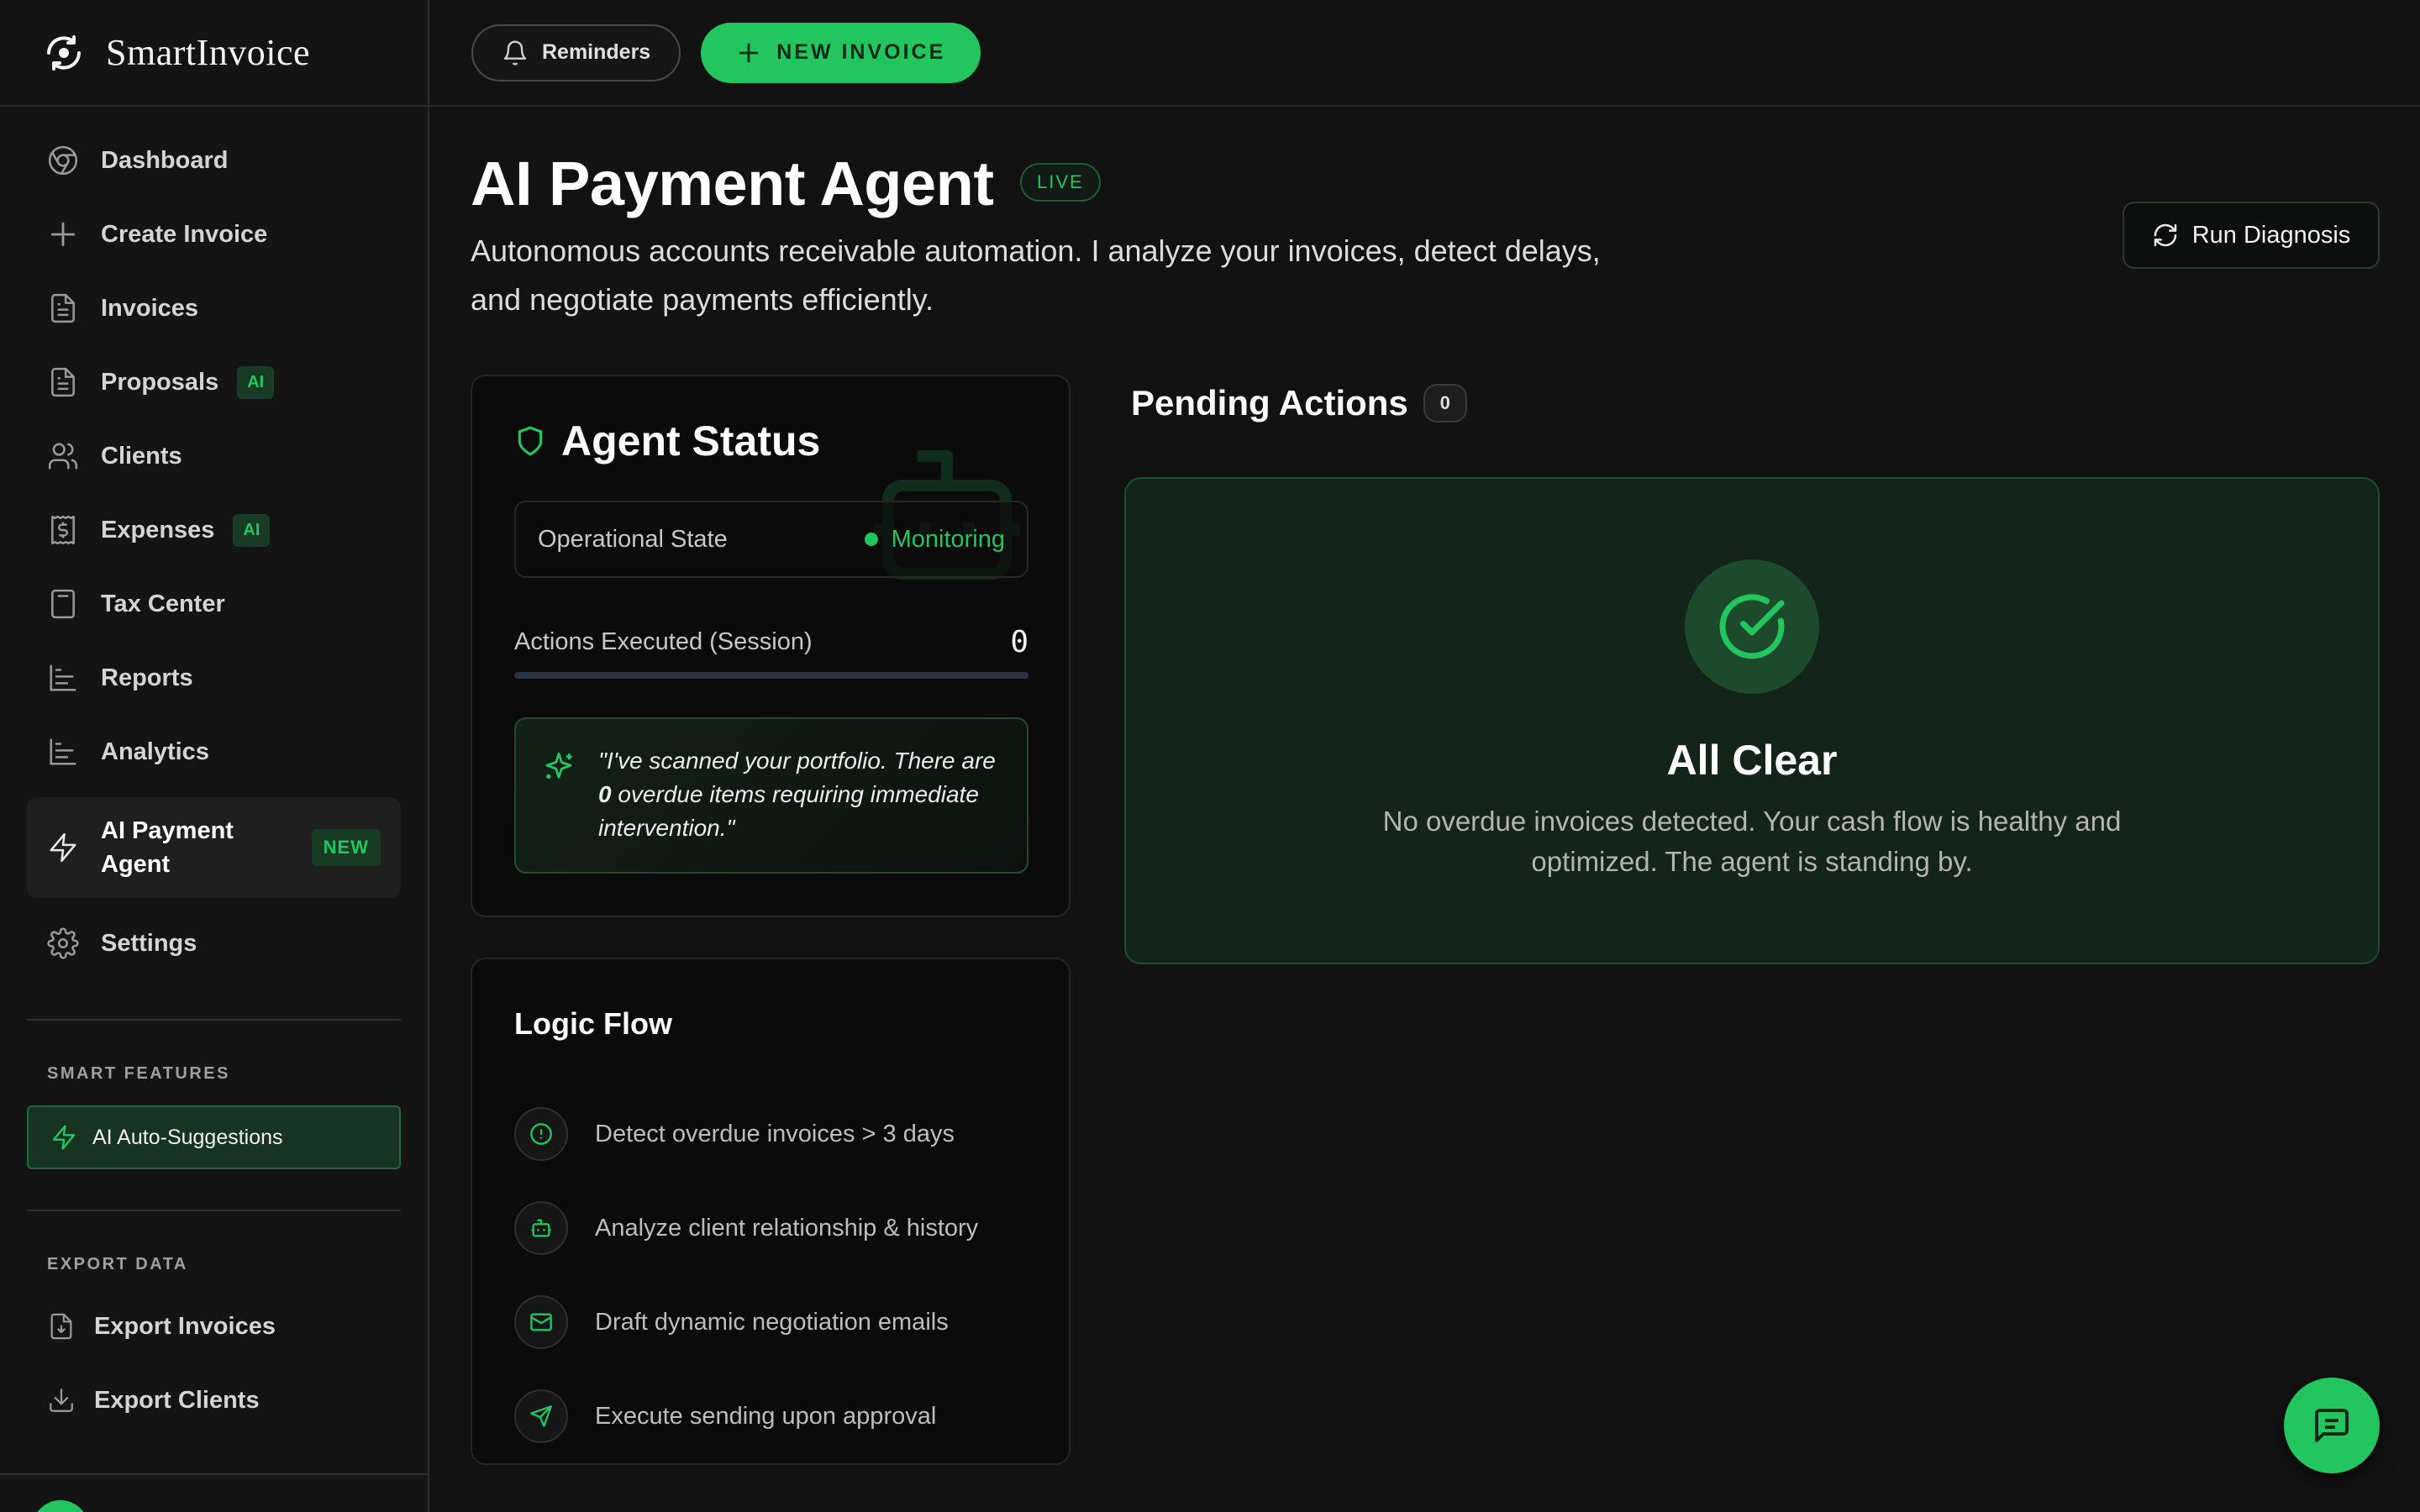 This screenshot has width=2420, height=1512. Describe the element at coordinates (787, 1228) in the screenshot. I see `logic-flow-step-label: Analyze client relationship & history` at that location.